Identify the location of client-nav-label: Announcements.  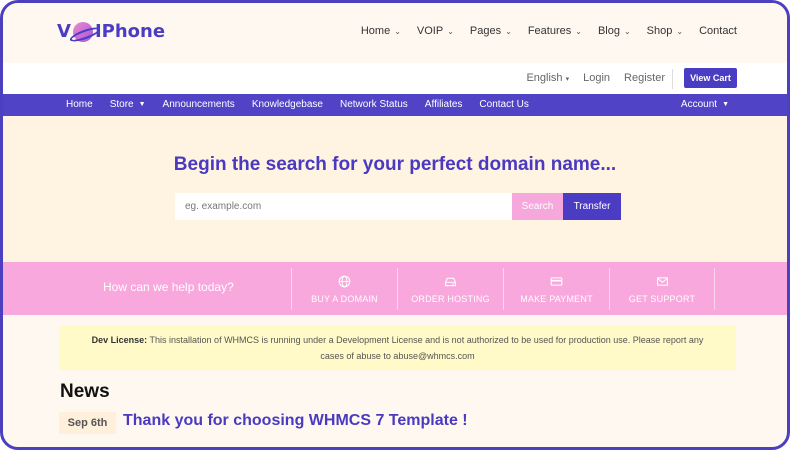
(198, 104).